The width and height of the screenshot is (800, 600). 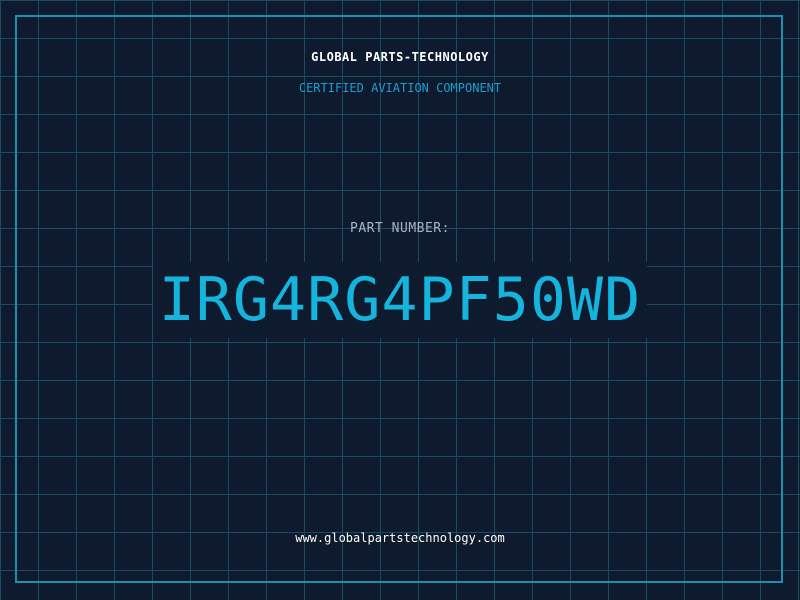 I want to click on part-number-container: IRG4RG4PF50WD, so click(x=400, y=300).